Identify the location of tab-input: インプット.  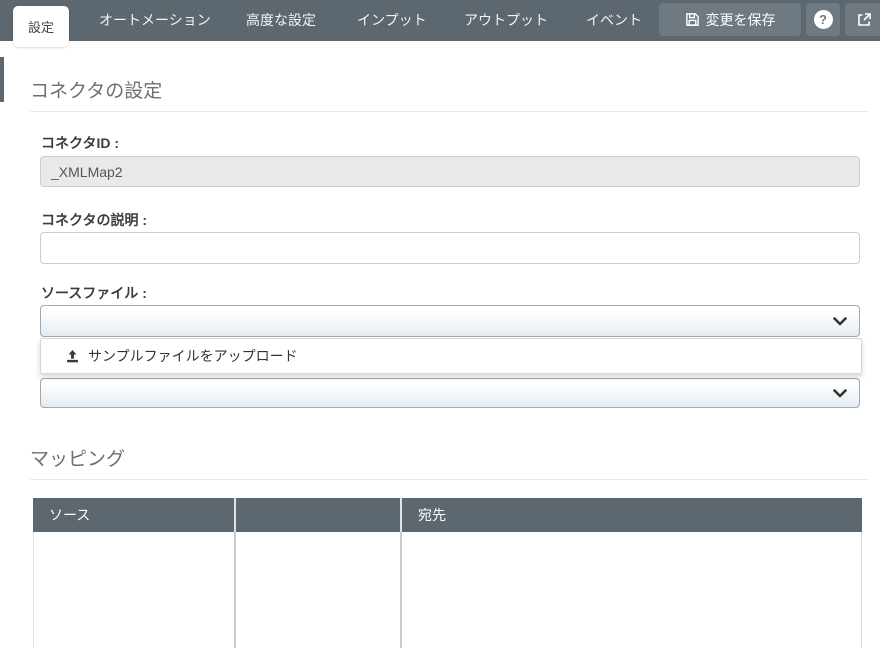
(392, 20).